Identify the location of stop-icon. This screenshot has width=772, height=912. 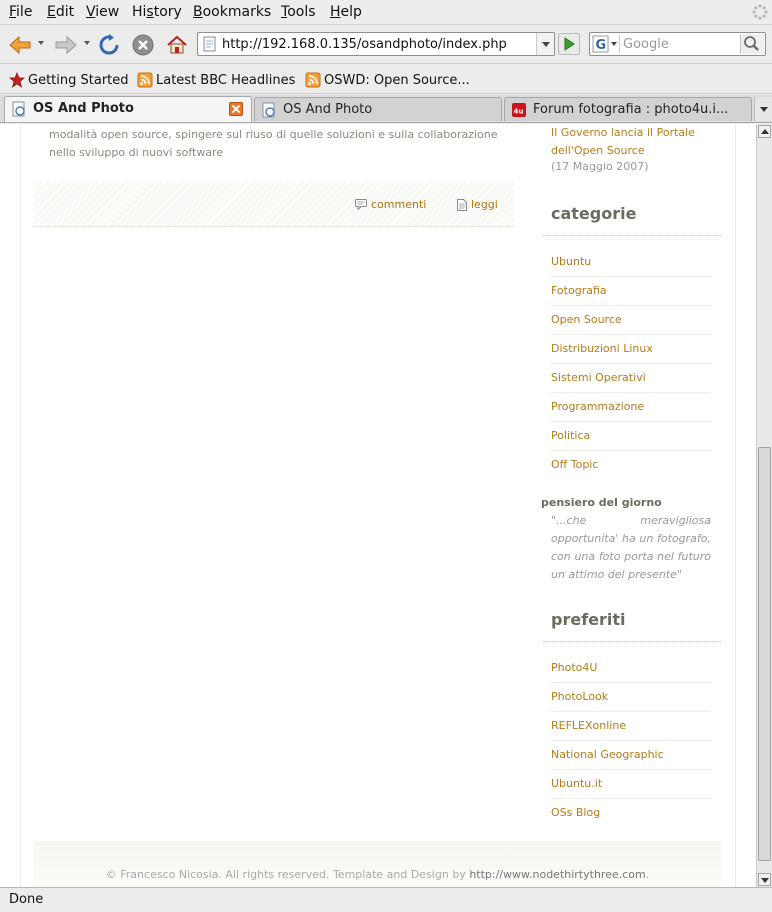
(143, 45).